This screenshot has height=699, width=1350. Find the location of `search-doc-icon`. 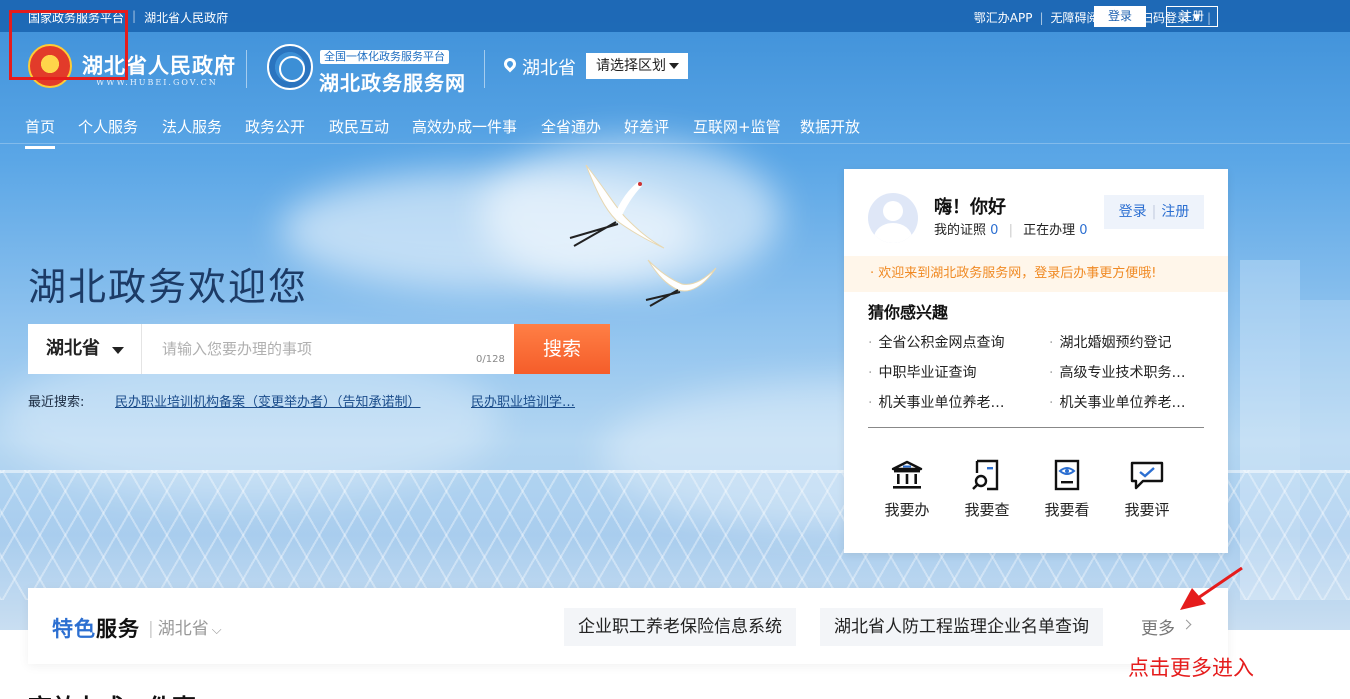

search-doc-icon is located at coordinates (985, 475).